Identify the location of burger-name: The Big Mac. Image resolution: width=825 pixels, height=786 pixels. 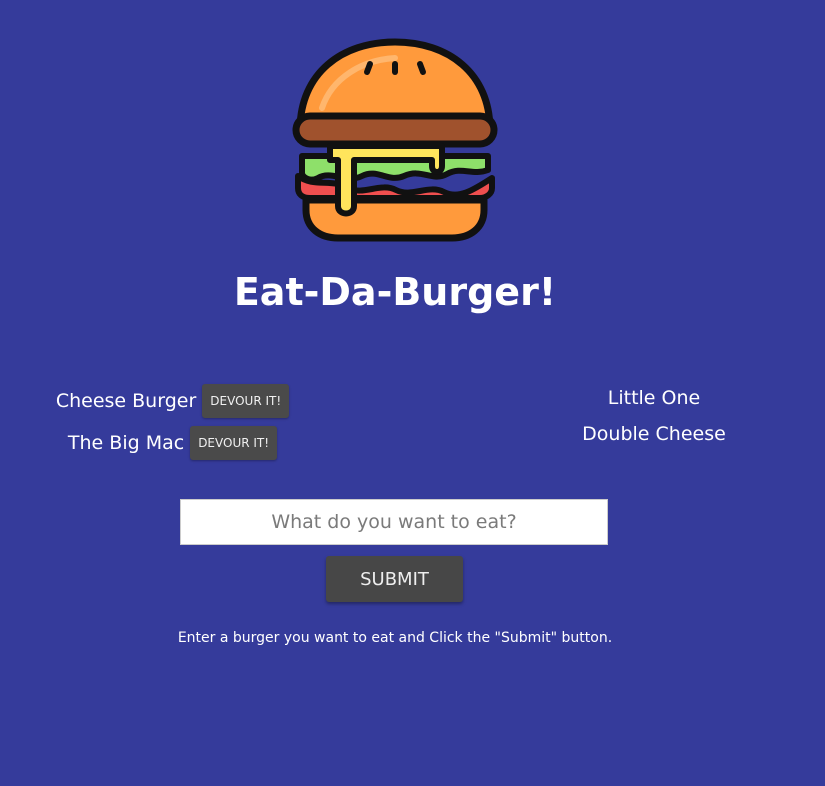
(126, 443).